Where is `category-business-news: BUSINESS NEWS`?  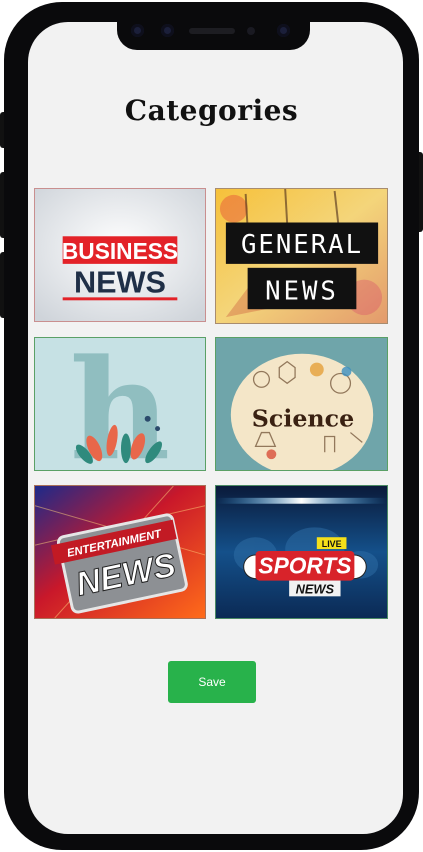
category-business-news: BUSINESS NEWS is located at coordinates (120, 255).